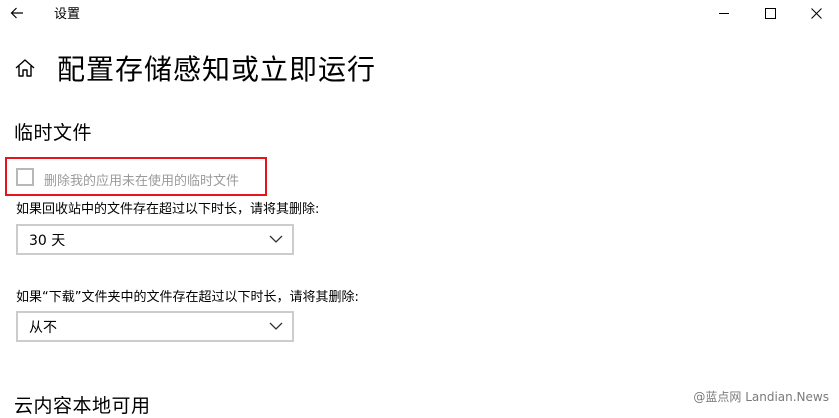 This screenshot has width=839, height=418. What do you see at coordinates (141, 179) in the screenshot?
I see `delete-temp-files-label: 删除我的应用未在使用的临时文件` at bounding box center [141, 179].